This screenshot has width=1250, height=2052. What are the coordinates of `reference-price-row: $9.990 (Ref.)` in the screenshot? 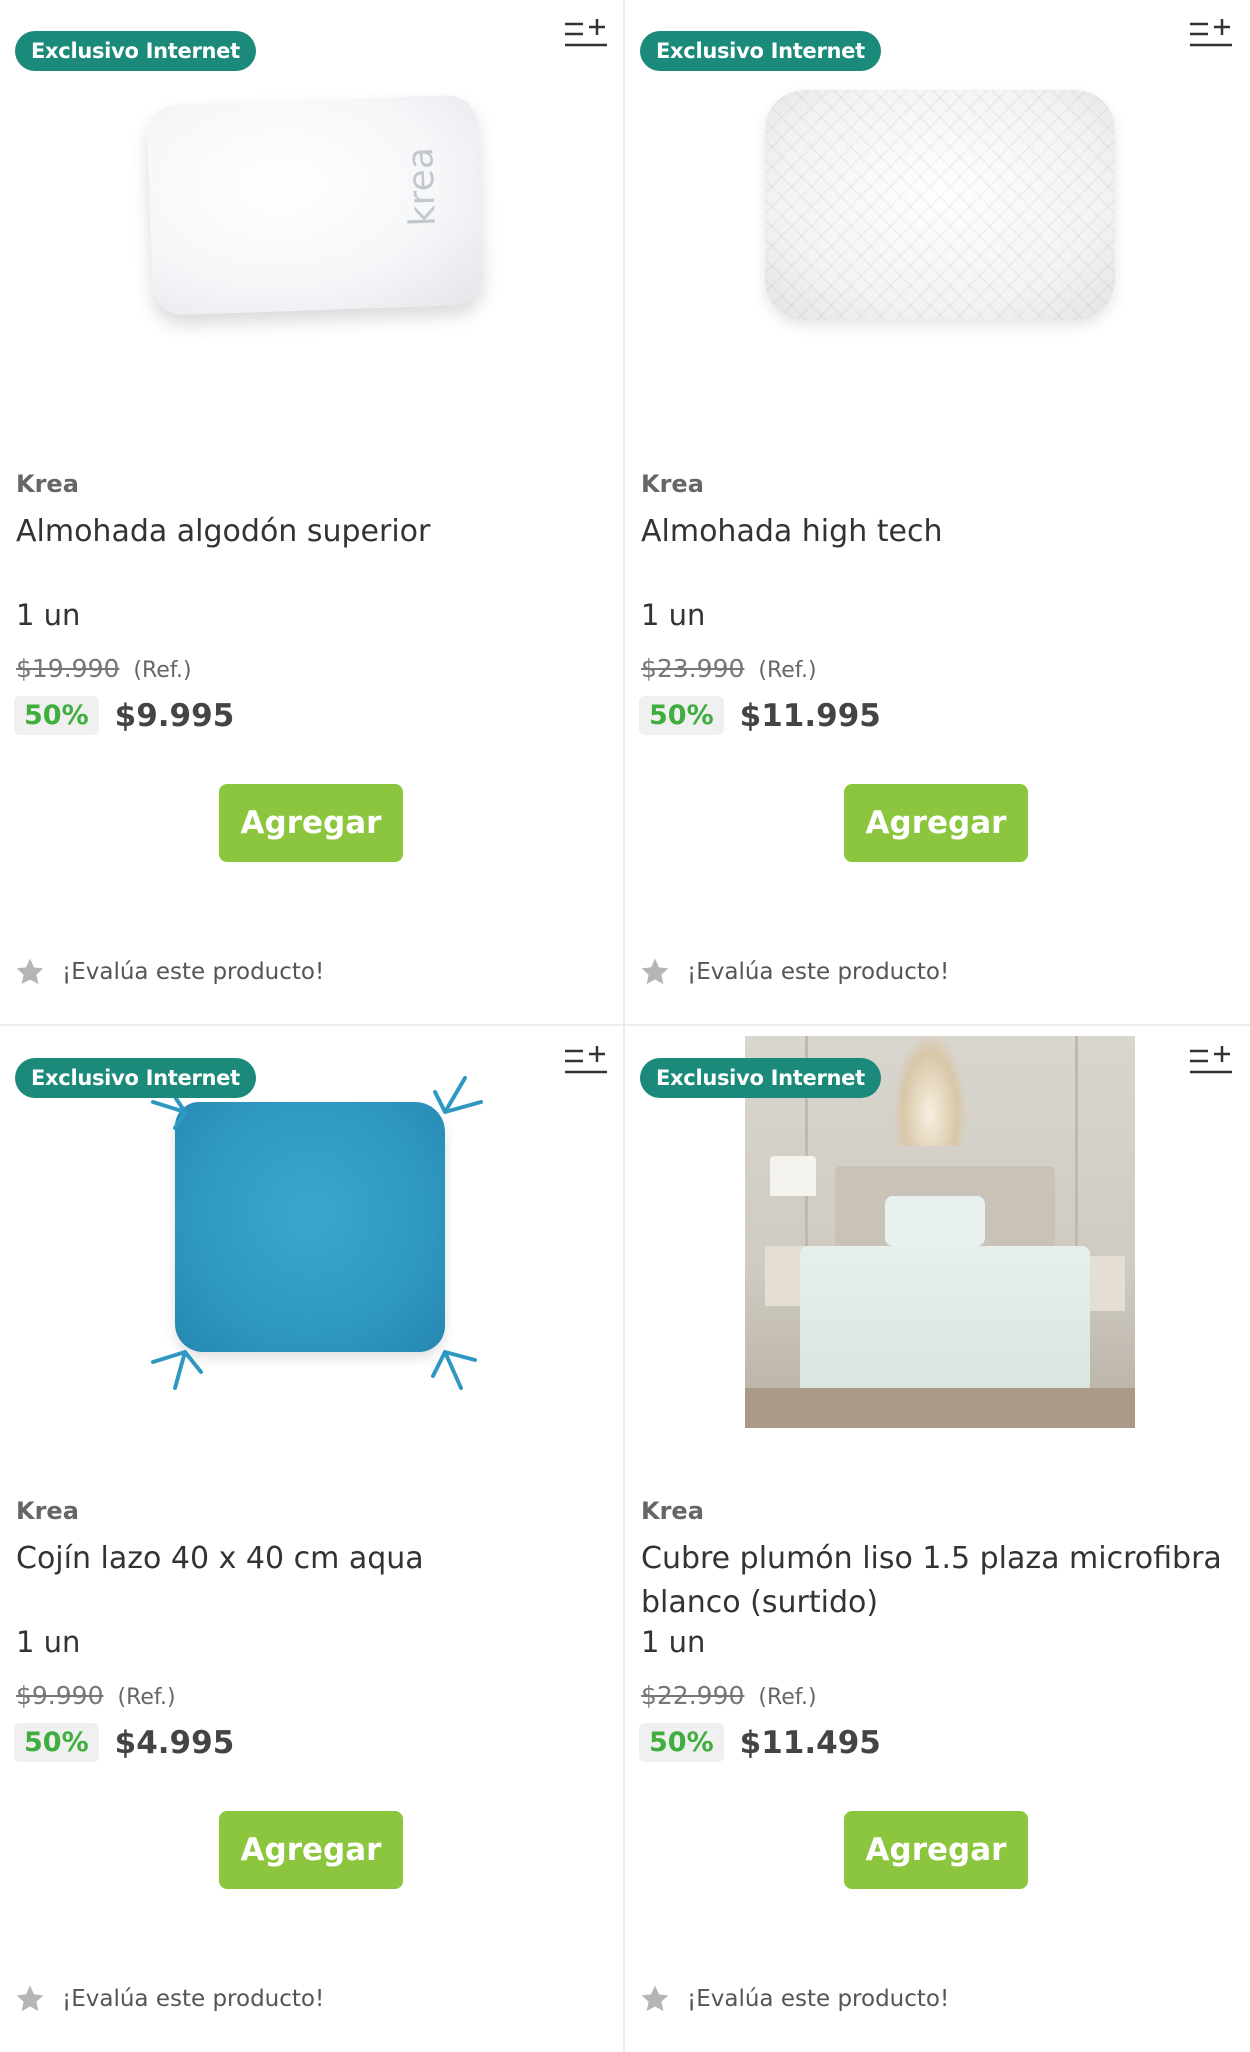 It's located at (96, 1695).